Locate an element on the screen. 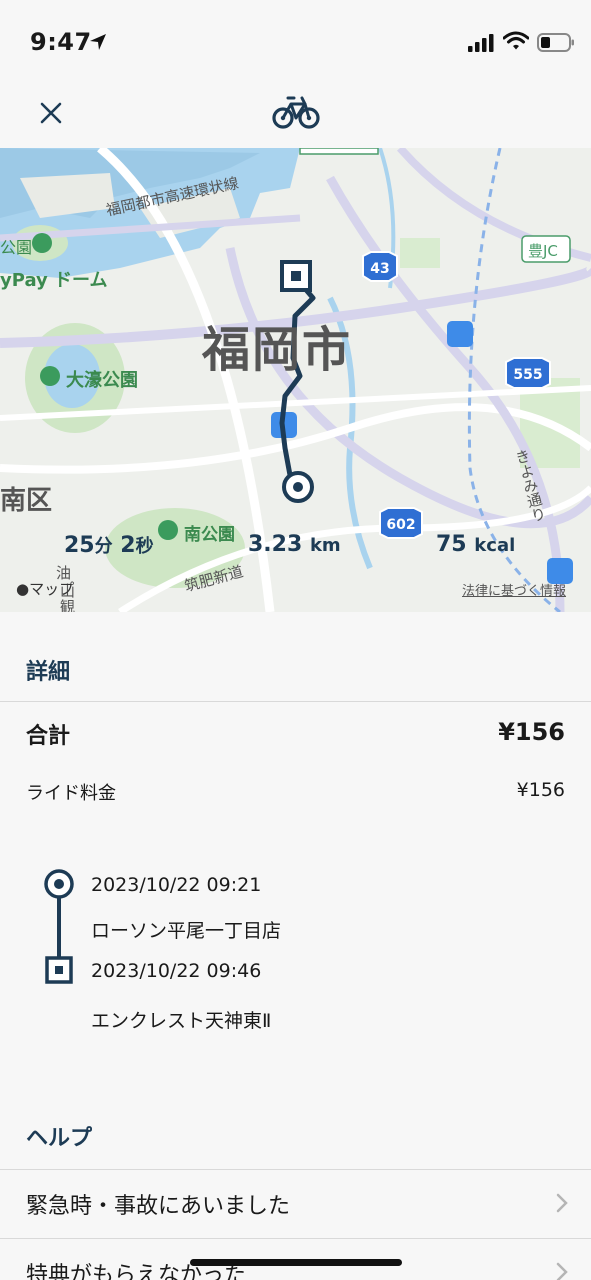 This screenshot has width=591, height=1280. help-heading: ヘルプ is located at coordinates (59, 1138).